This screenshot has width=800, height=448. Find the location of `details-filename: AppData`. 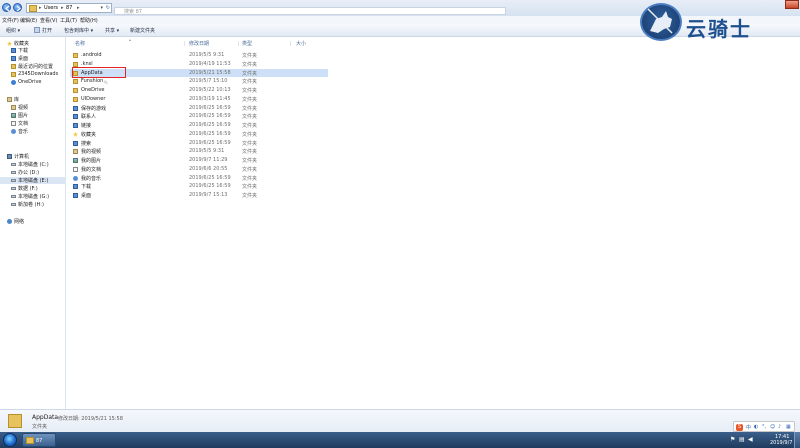

details-filename: AppData is located at coordinates (45, 417).